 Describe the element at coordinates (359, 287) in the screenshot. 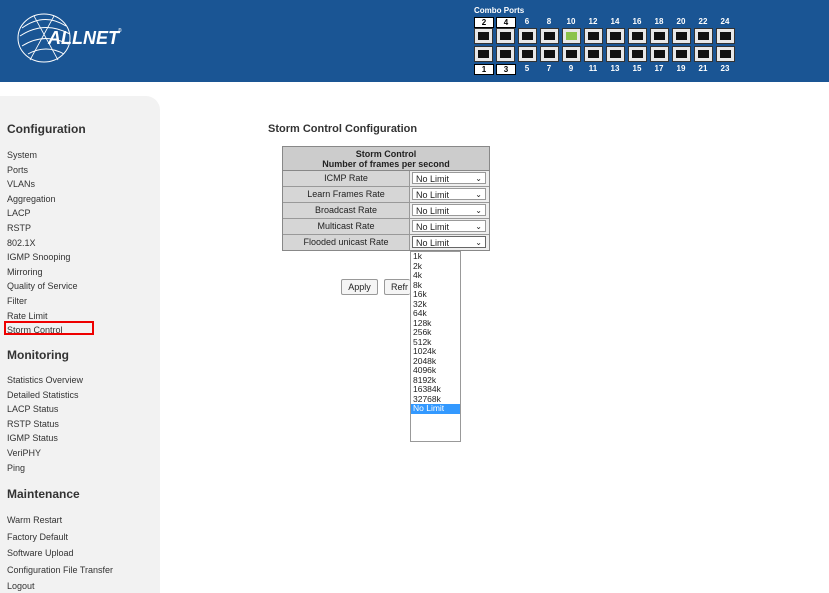

I see `apply-button: Apply` at that location.